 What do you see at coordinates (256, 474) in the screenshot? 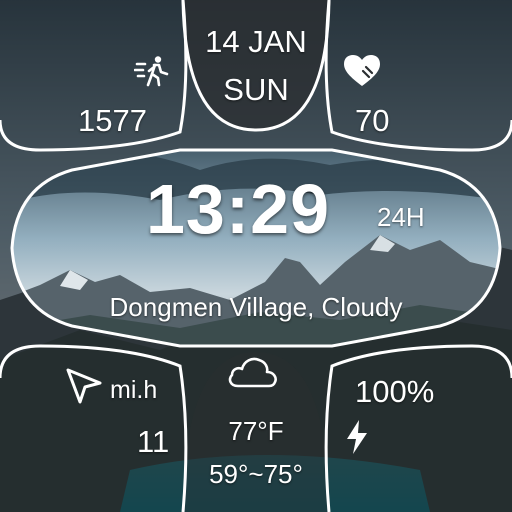
I see `temperature-range: 59°~75°` at bounding box center [256, 474].